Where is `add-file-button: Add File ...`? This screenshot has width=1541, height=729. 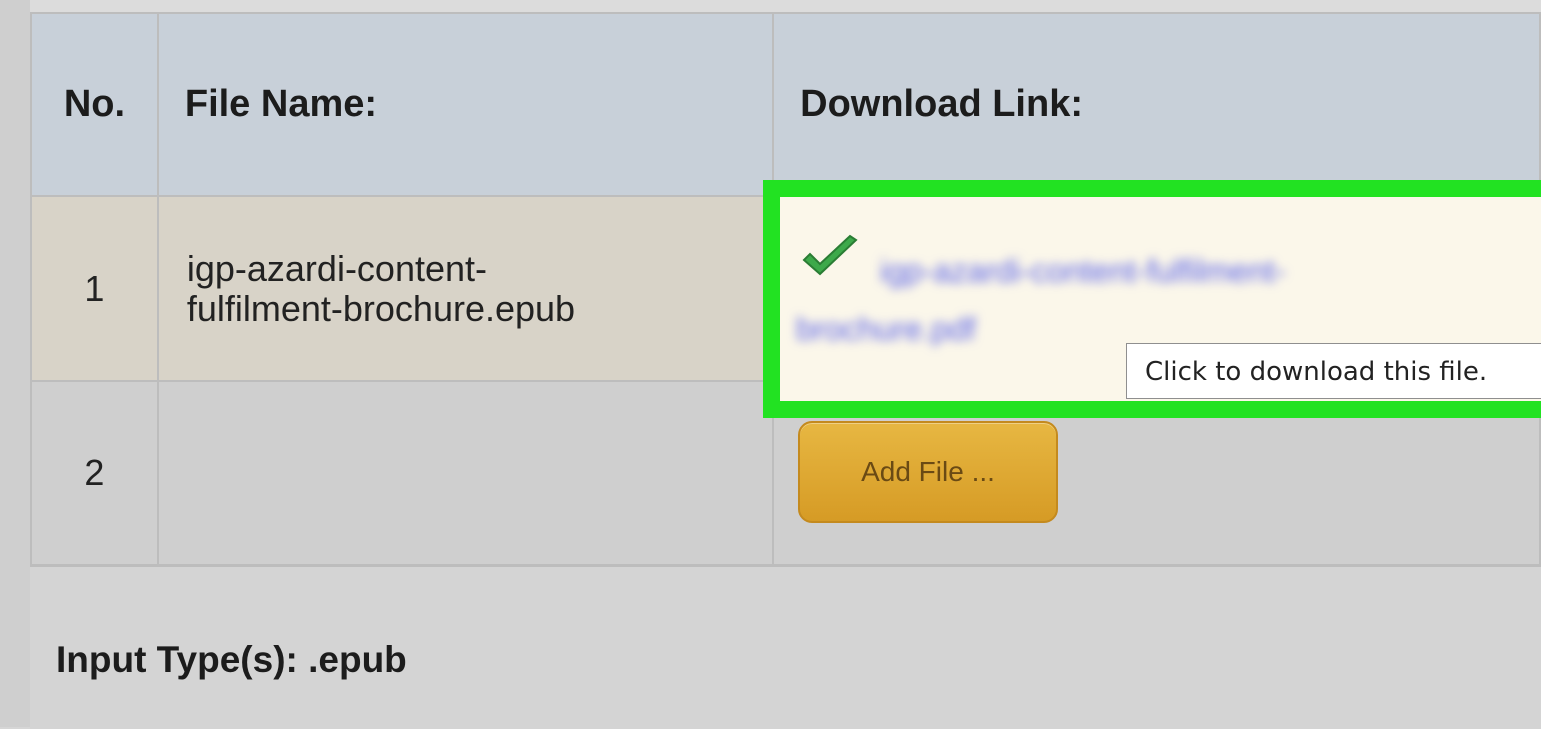 add-file-button: Add File ... is located at coordinates (928, 472).